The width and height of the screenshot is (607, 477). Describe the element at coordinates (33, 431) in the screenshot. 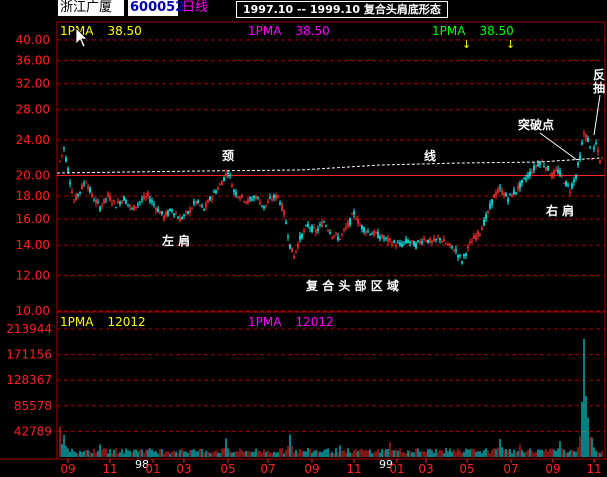

I see `volume-y-tick: 42789` at that location.